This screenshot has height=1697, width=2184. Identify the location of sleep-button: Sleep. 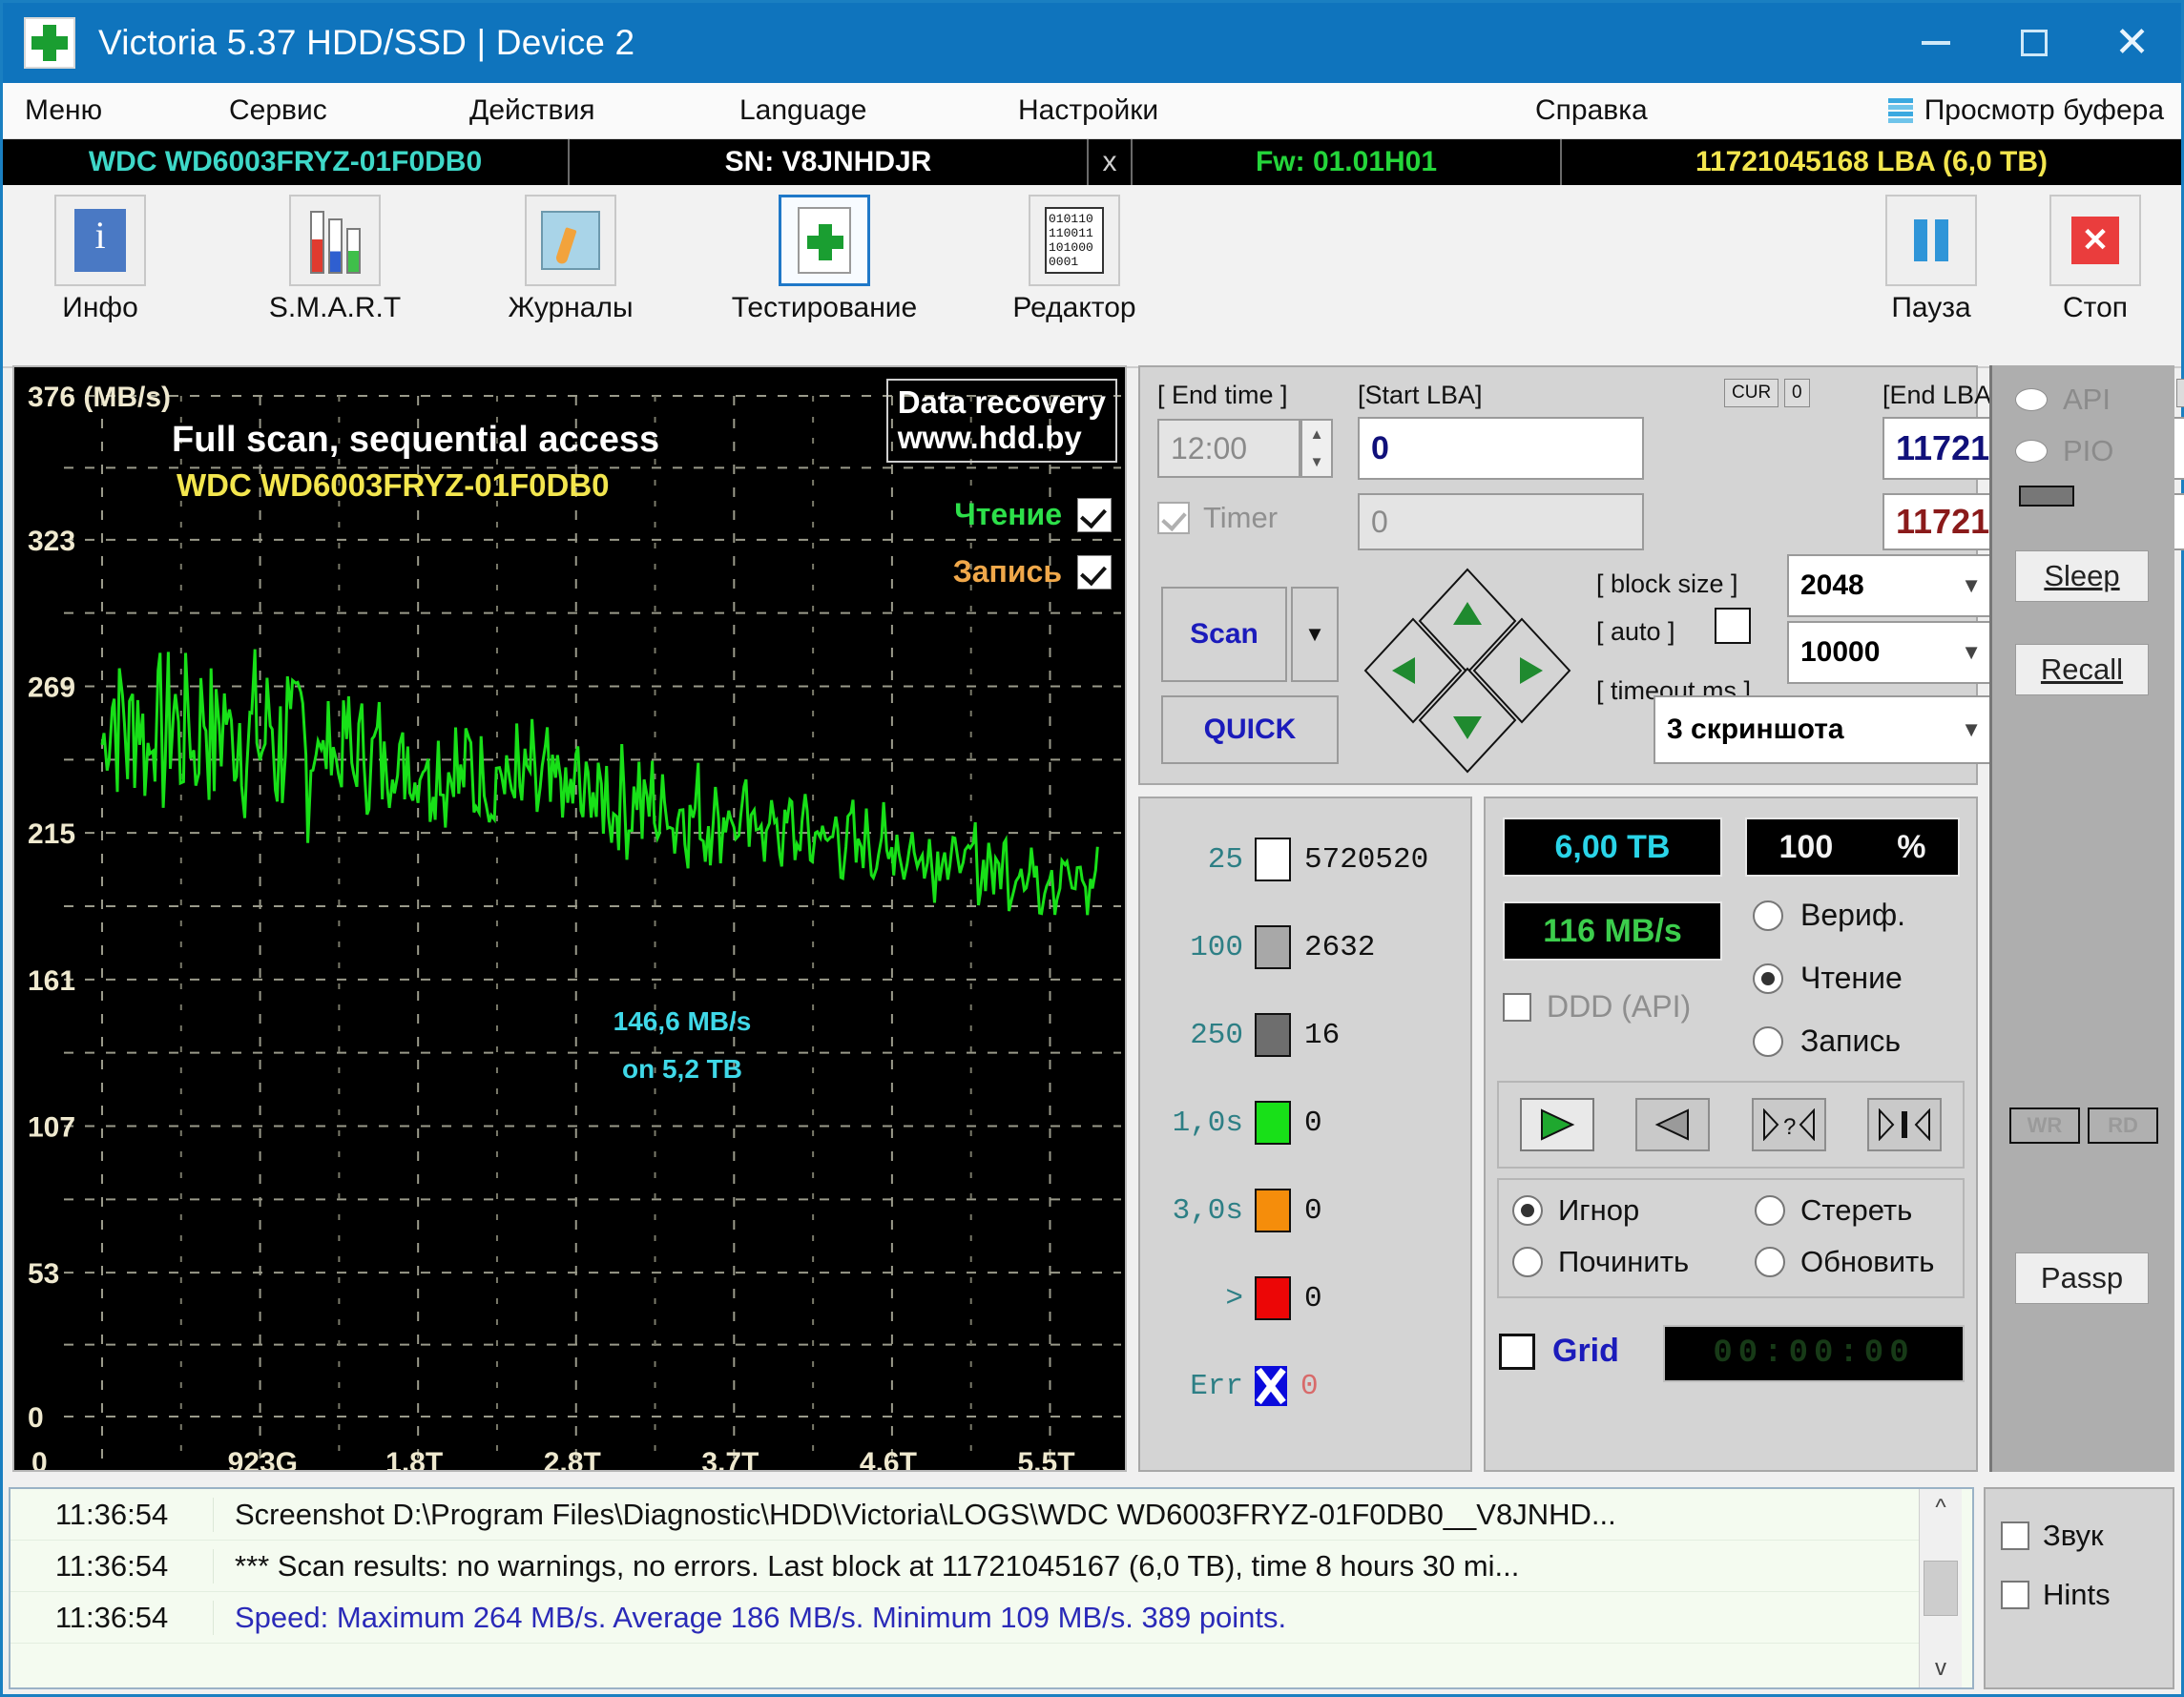
(2082, 576).